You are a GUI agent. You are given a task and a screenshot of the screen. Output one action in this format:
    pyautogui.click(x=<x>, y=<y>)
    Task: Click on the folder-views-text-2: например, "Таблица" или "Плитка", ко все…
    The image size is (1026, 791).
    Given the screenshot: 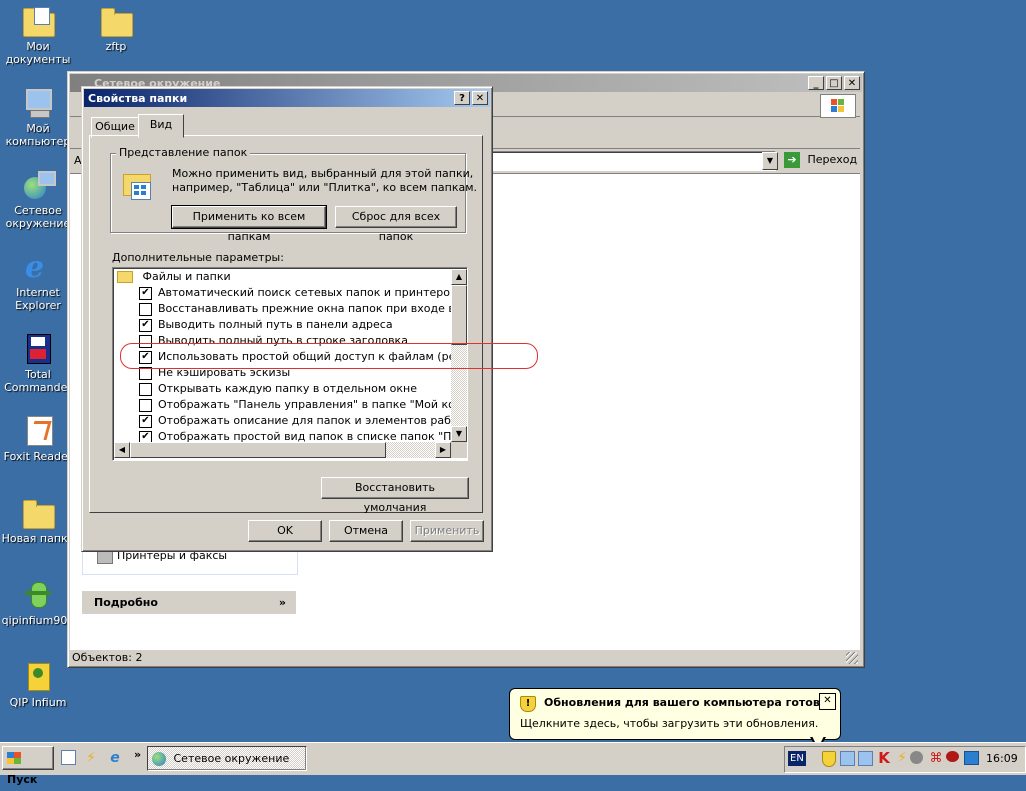 What is the action you would take?
    pyautogui.click(x=325, y=187)
    